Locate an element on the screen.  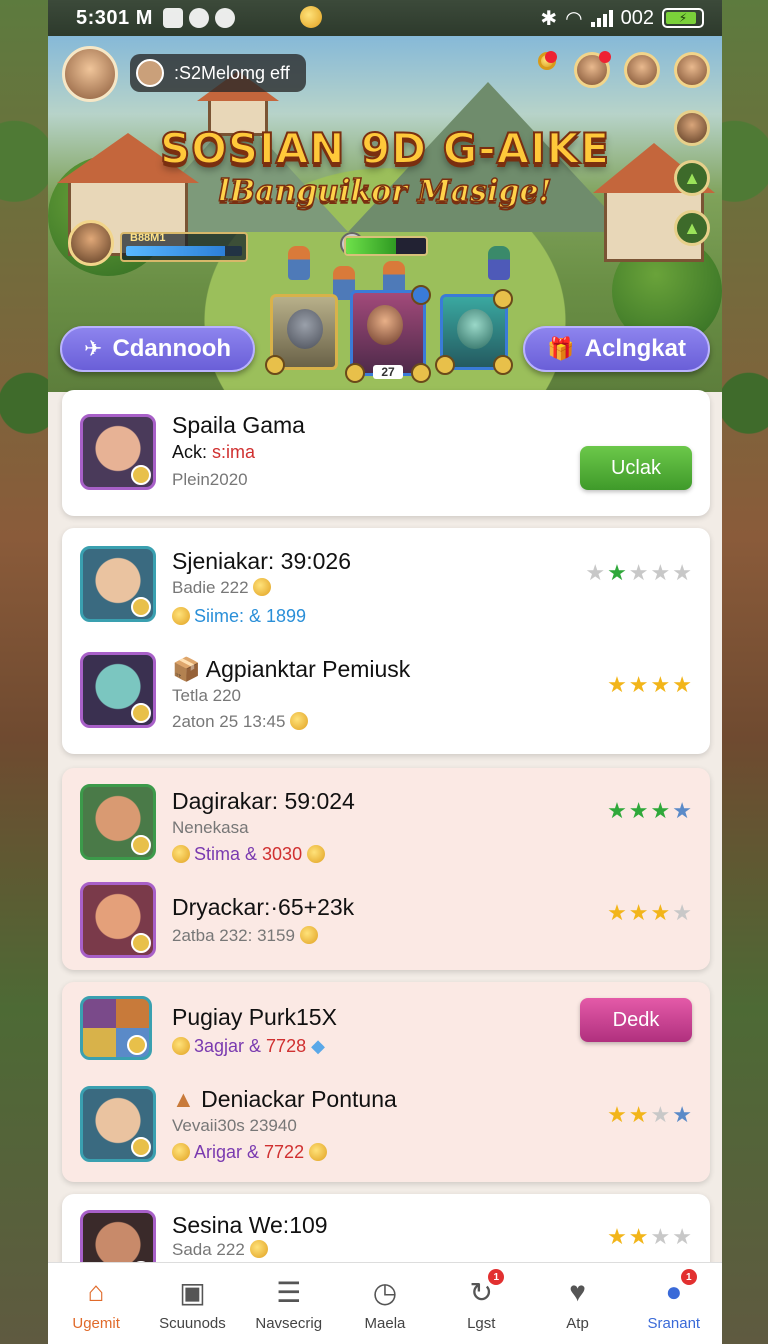
blocked-icon is located at coordinates (224, 18).